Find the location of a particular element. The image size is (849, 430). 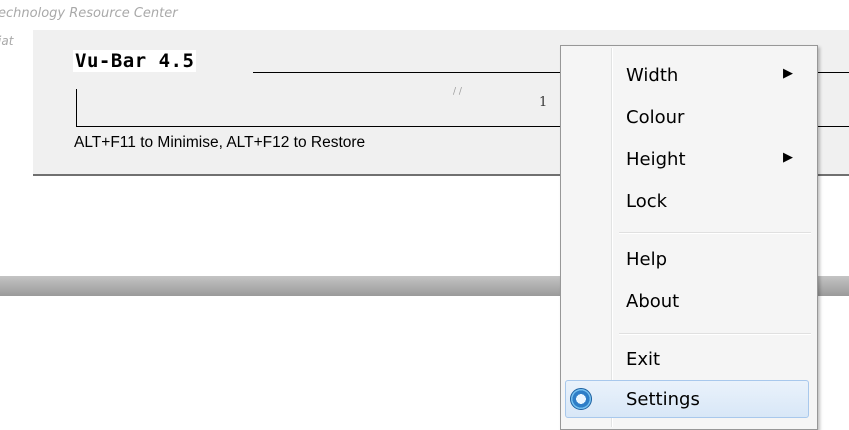

vubar-title: Vu-Bar 4.5 is located at coordinates (135, 61).